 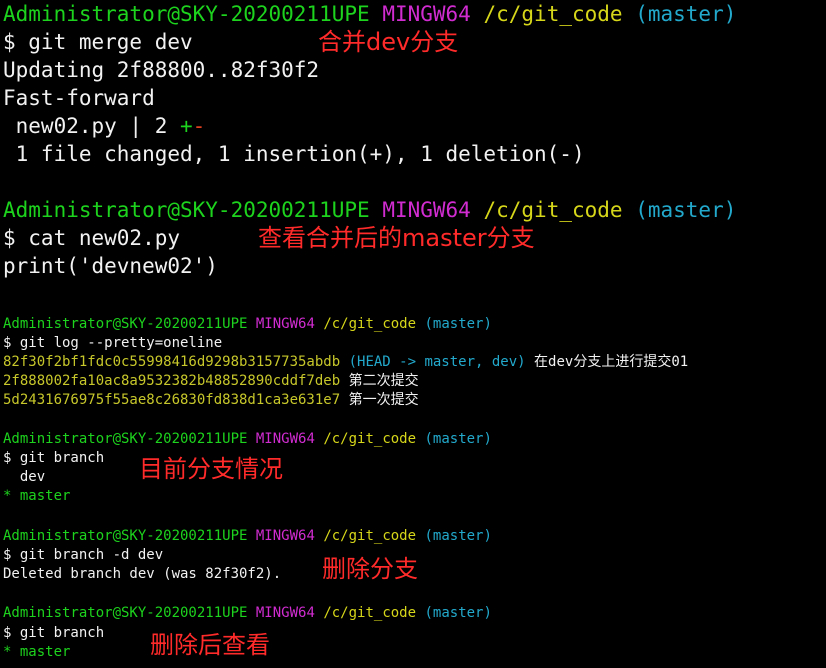 What do you see at coordinates (24, 477) in the screenshot?
I see `branch-item-dev: dev` at bounding box center [24, 477].